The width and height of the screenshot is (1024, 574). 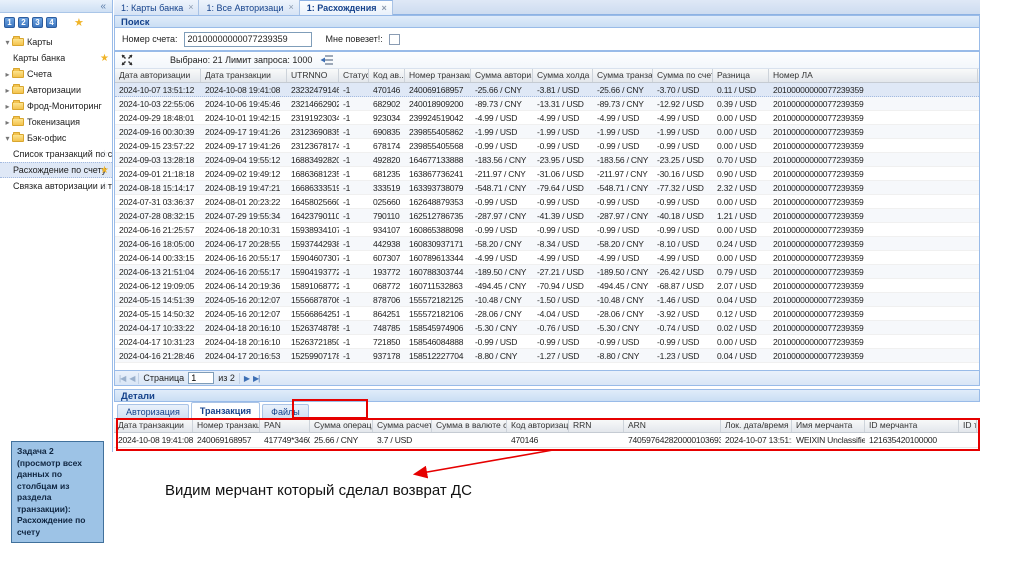 What do you see at coordinates (394, 39) in the screenshot?
I see `lucky-checkbox` at bounding box center [394, 39].